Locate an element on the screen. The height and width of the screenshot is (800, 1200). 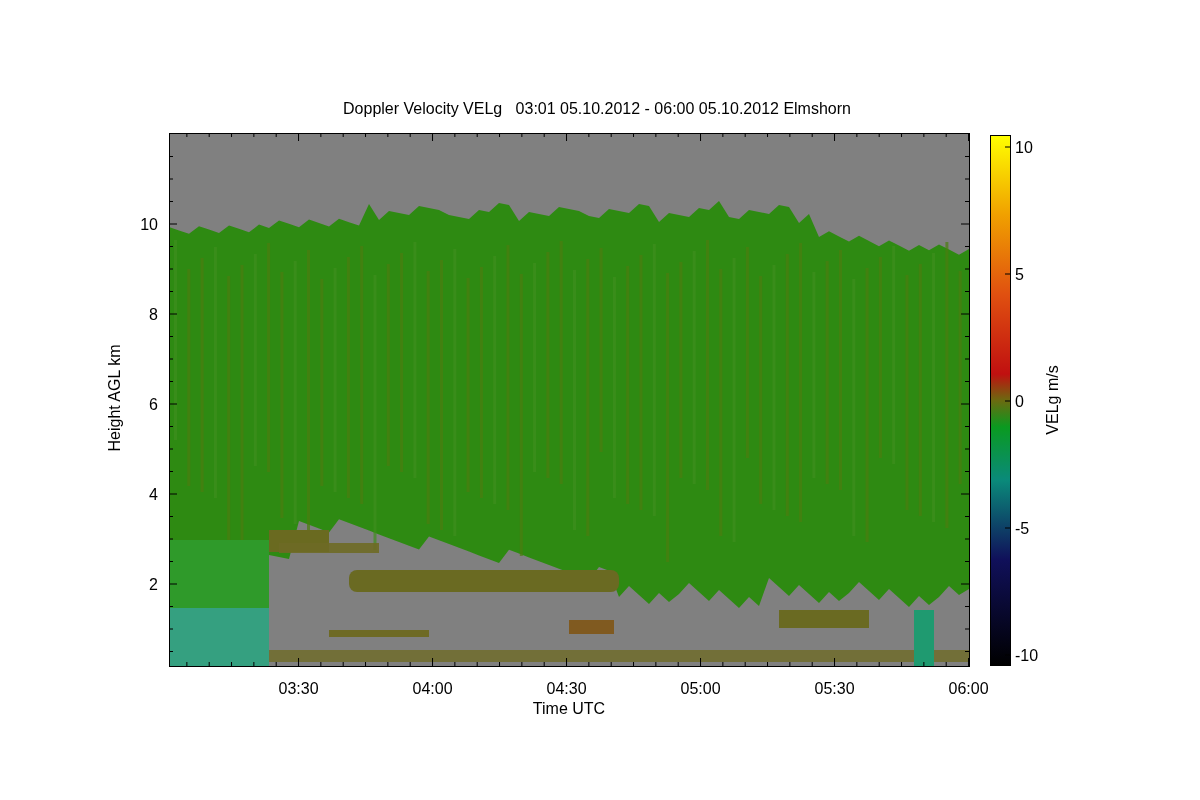
x-axis-label: Time UTC is located at coordinates (569, 708).